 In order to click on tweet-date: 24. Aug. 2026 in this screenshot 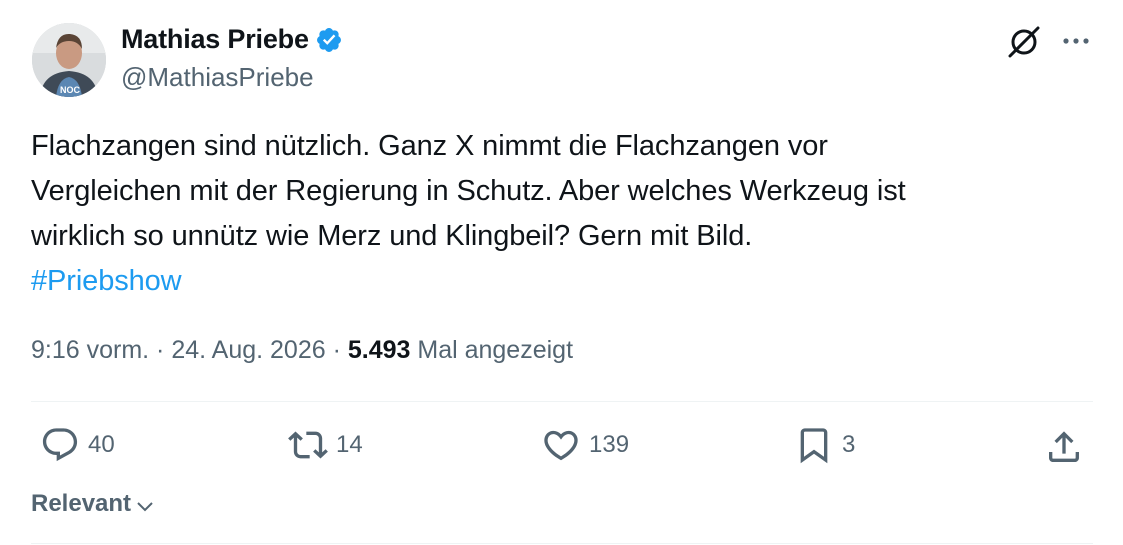, I will do `click(248, 350)`.